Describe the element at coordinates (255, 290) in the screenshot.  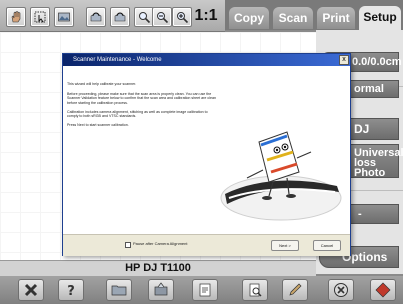
I see `preview-icon` at that location.